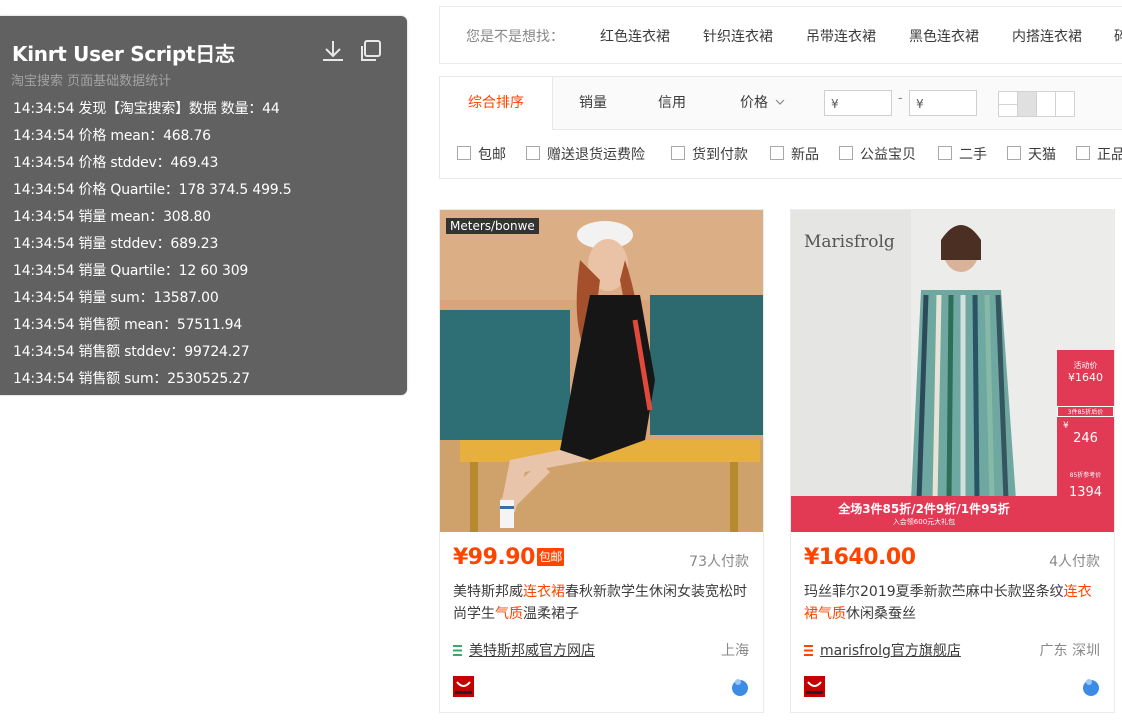  What do you see at coordinates (858, 103) in the screenshot?
I see `price-min-input: ¥` at bounding box center [858, 103].